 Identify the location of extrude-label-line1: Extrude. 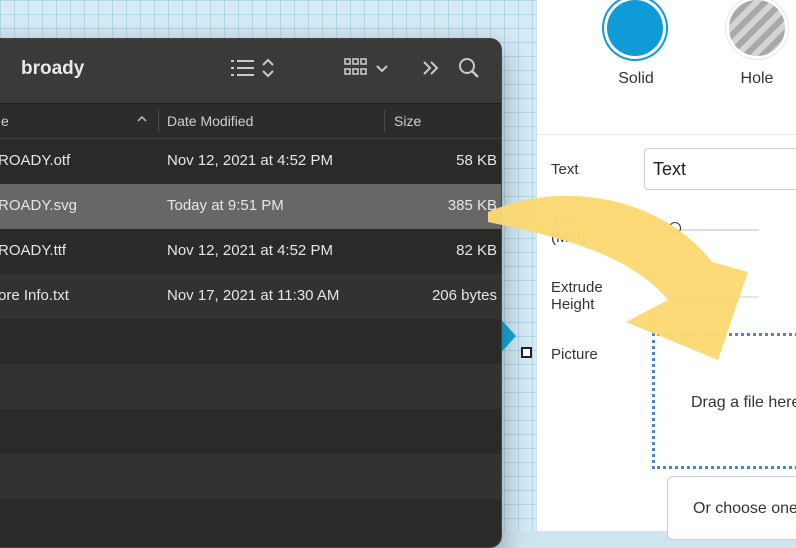
(577, 287).